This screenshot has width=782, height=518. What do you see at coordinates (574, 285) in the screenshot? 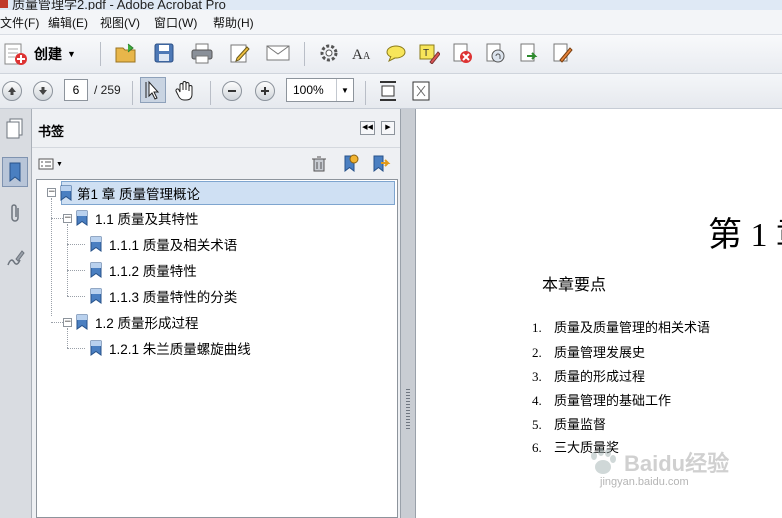
I see `section-title: 本章要点` at bounding box center [574, 285].